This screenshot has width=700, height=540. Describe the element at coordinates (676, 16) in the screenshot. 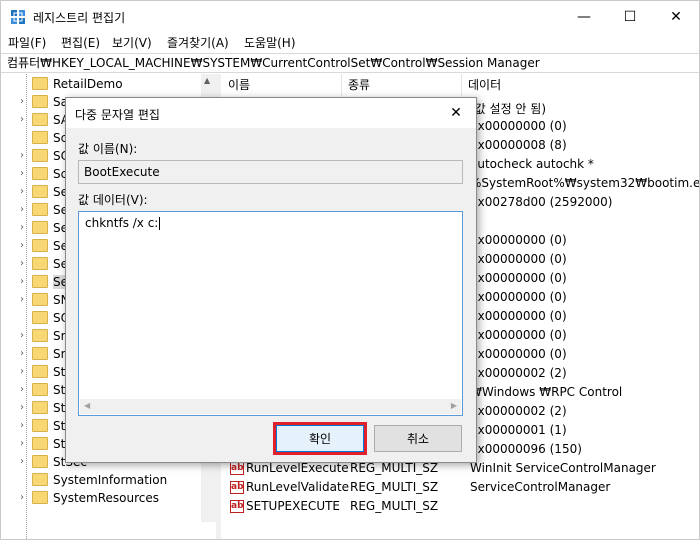

I see `close-window-button: ✕` at that location.